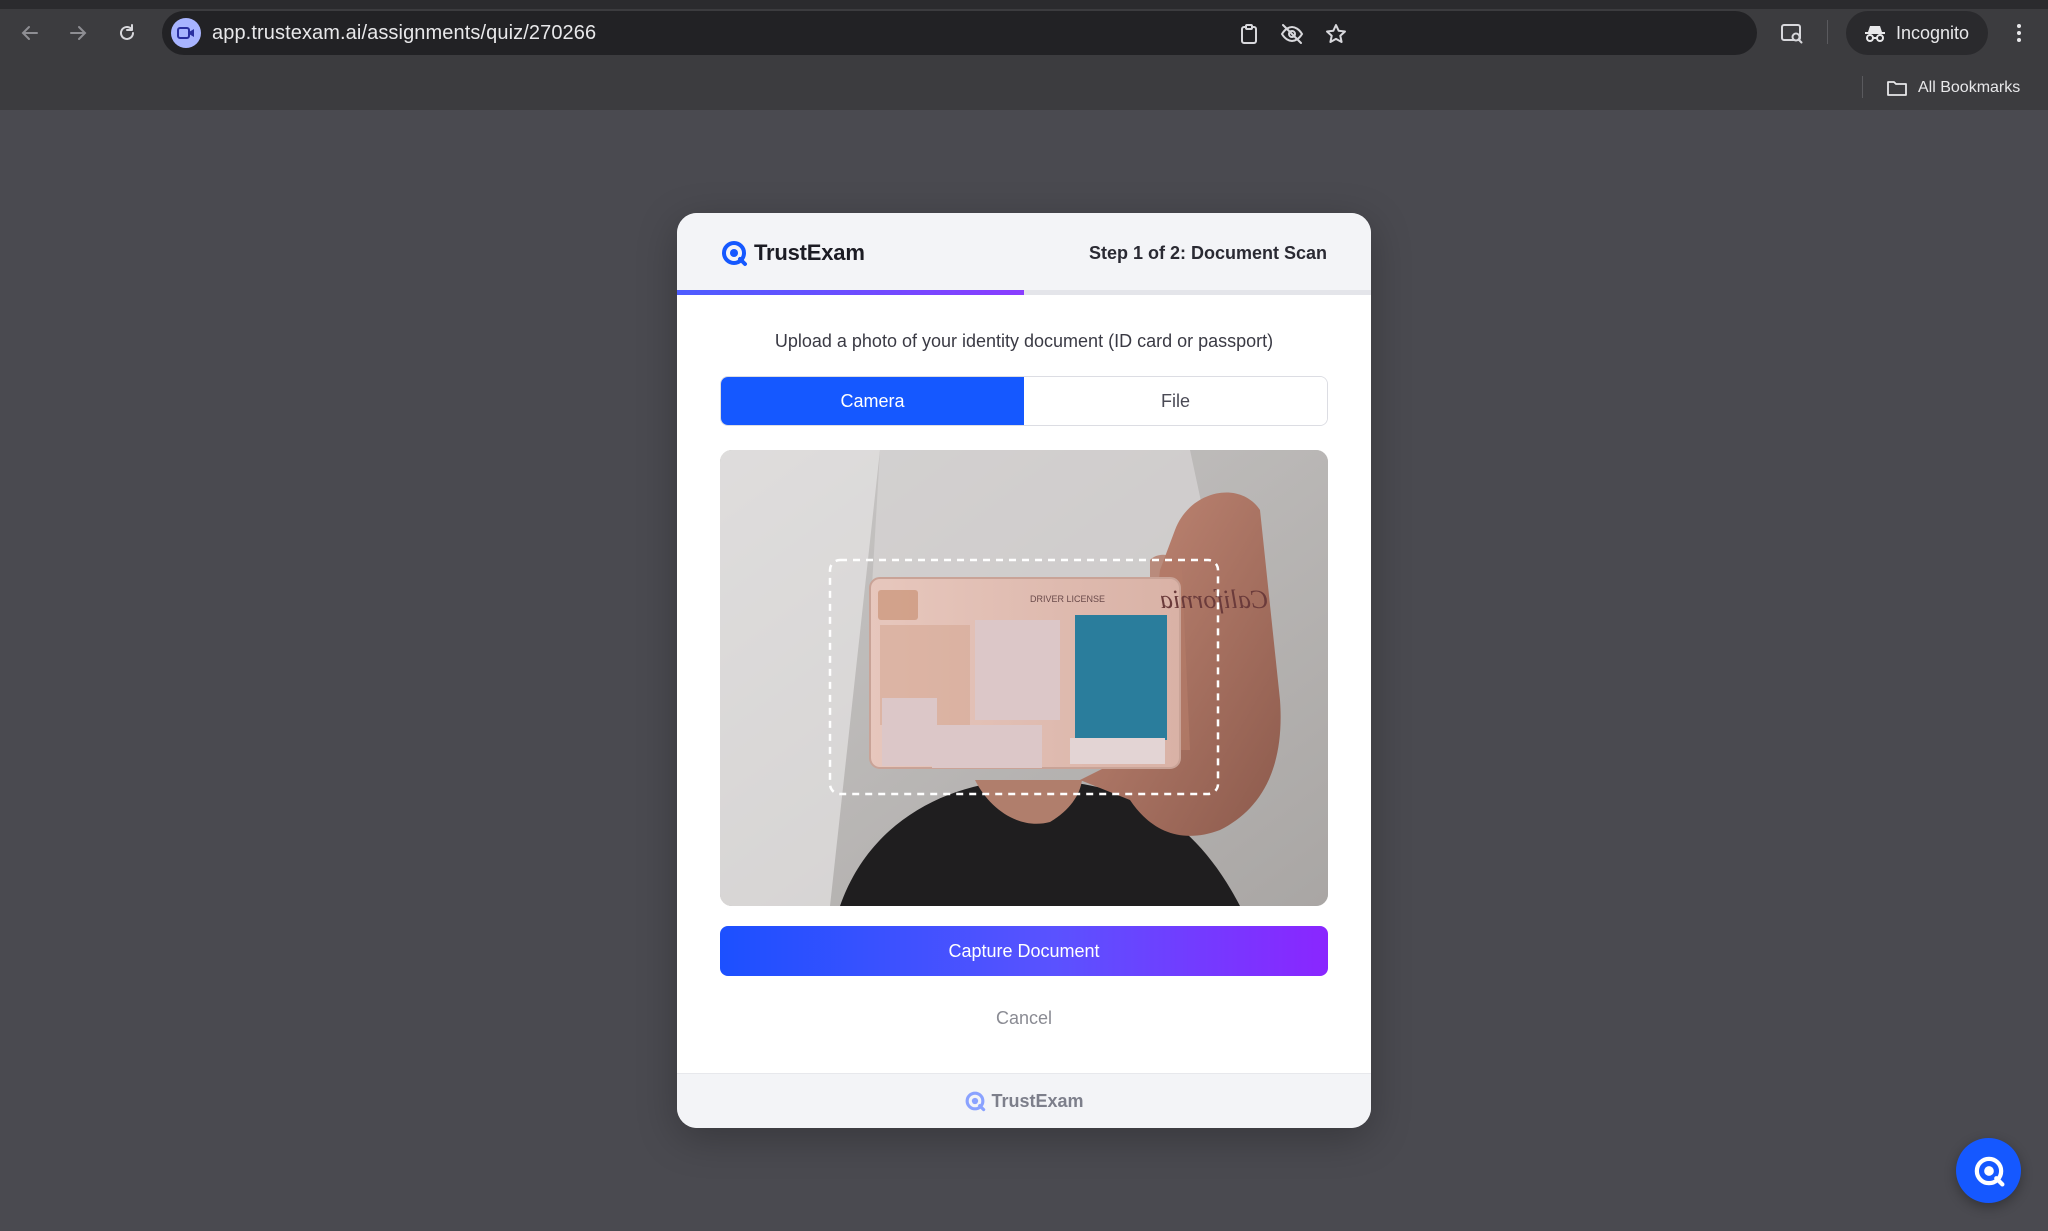 This screenshot has height=1231, width=2048. Describe the element at coordinates (1827, 32) in the screenshot. I see `toolbar-separator` at that location.